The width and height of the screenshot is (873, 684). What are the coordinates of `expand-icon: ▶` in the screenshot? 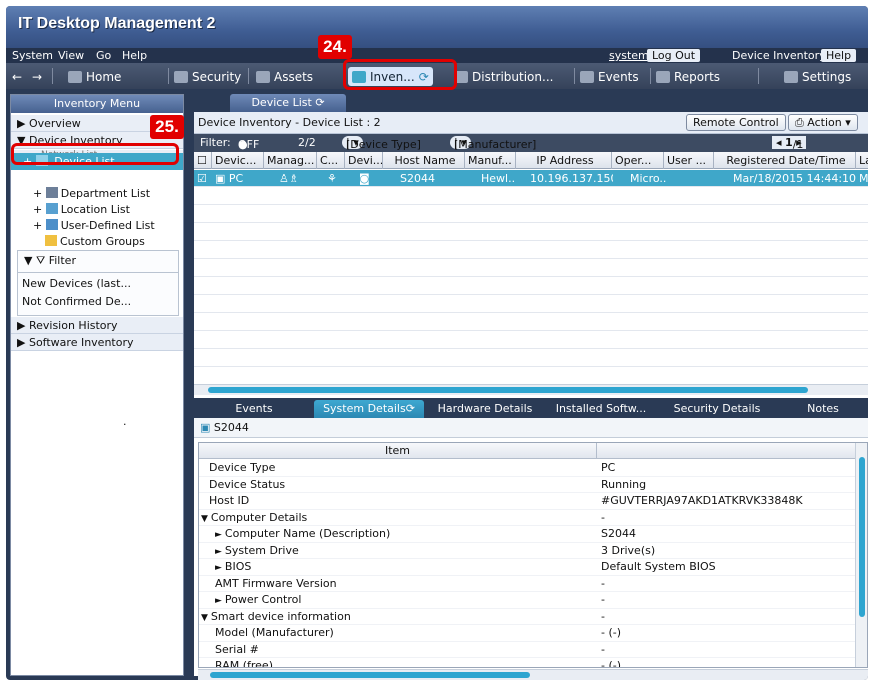 It's located at (23, 325).